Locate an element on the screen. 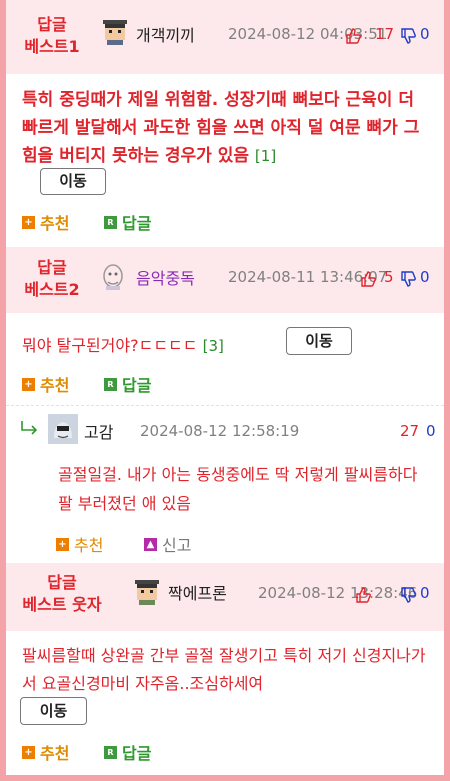 Image resolution: width=450 pixels, height=781 pixels. best-rank-badge: 답글 베스트 웃자 is located at coordinates (62, 594).